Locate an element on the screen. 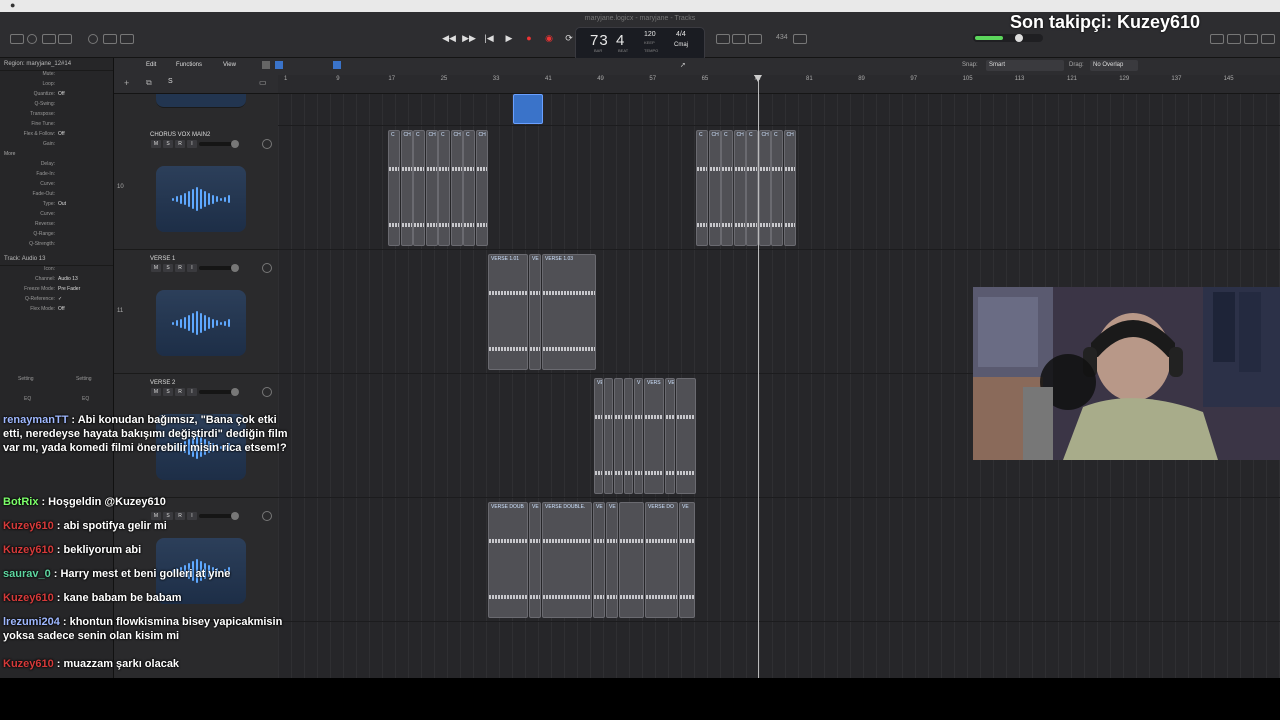  more-row: Delay: is located at coordinates (56, 166).